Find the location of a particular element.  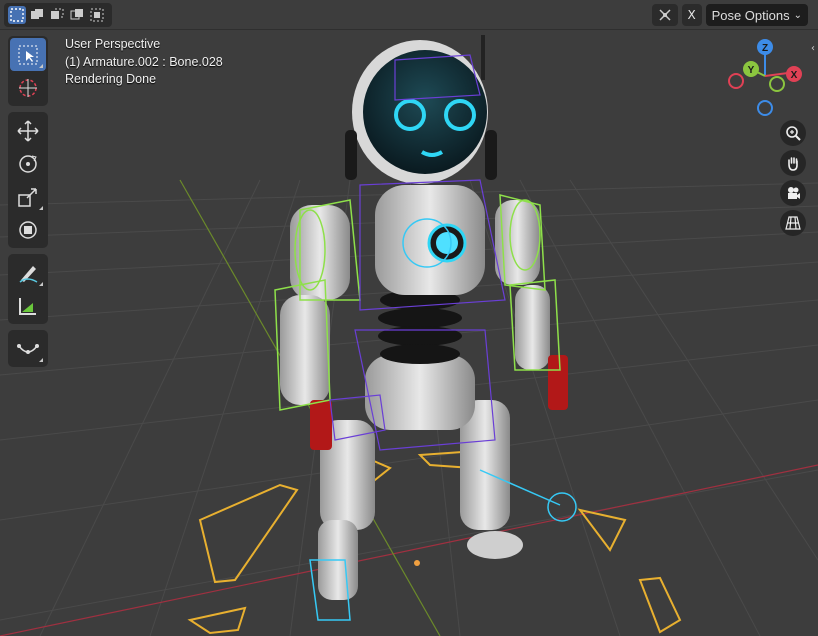

active-object: (1) Armature.002 : Bone.028 is located at coordinates (144, 61).